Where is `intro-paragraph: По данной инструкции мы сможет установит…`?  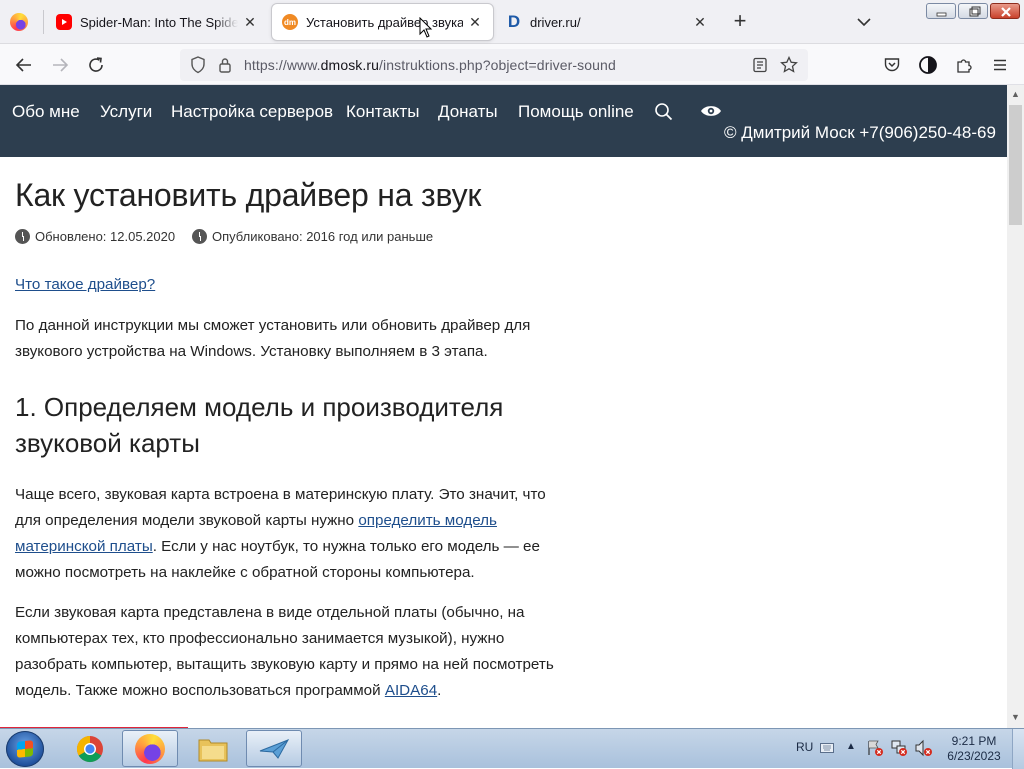 intro-paragraph: По данной инструкции мы сможет установит… is located at coordinates (273, 338).